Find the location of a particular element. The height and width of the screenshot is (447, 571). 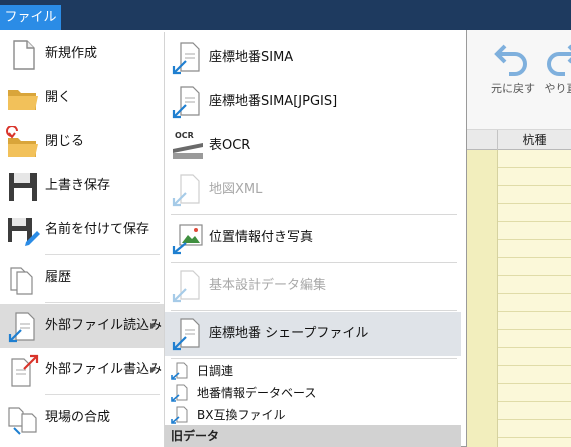

submenu-item-label: 基本設計データ編集 is located at coordinates (268, 285).